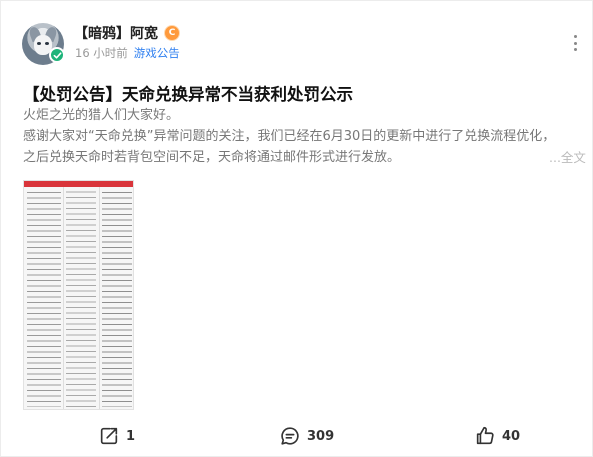  I want to click on avatar-eye-right, so click(47, 43).